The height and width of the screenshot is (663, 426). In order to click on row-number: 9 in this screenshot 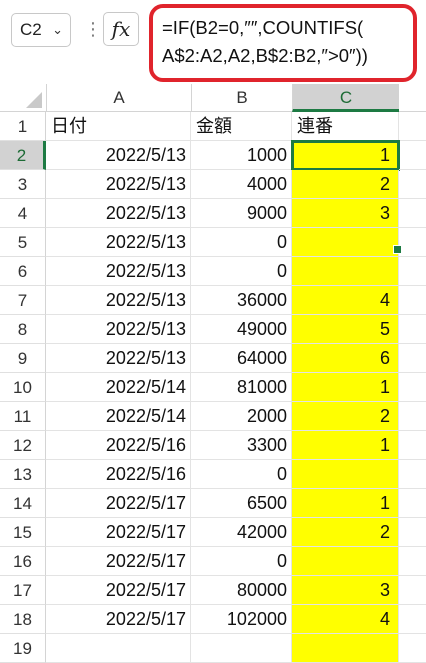, I will do `click(23, 358)`.